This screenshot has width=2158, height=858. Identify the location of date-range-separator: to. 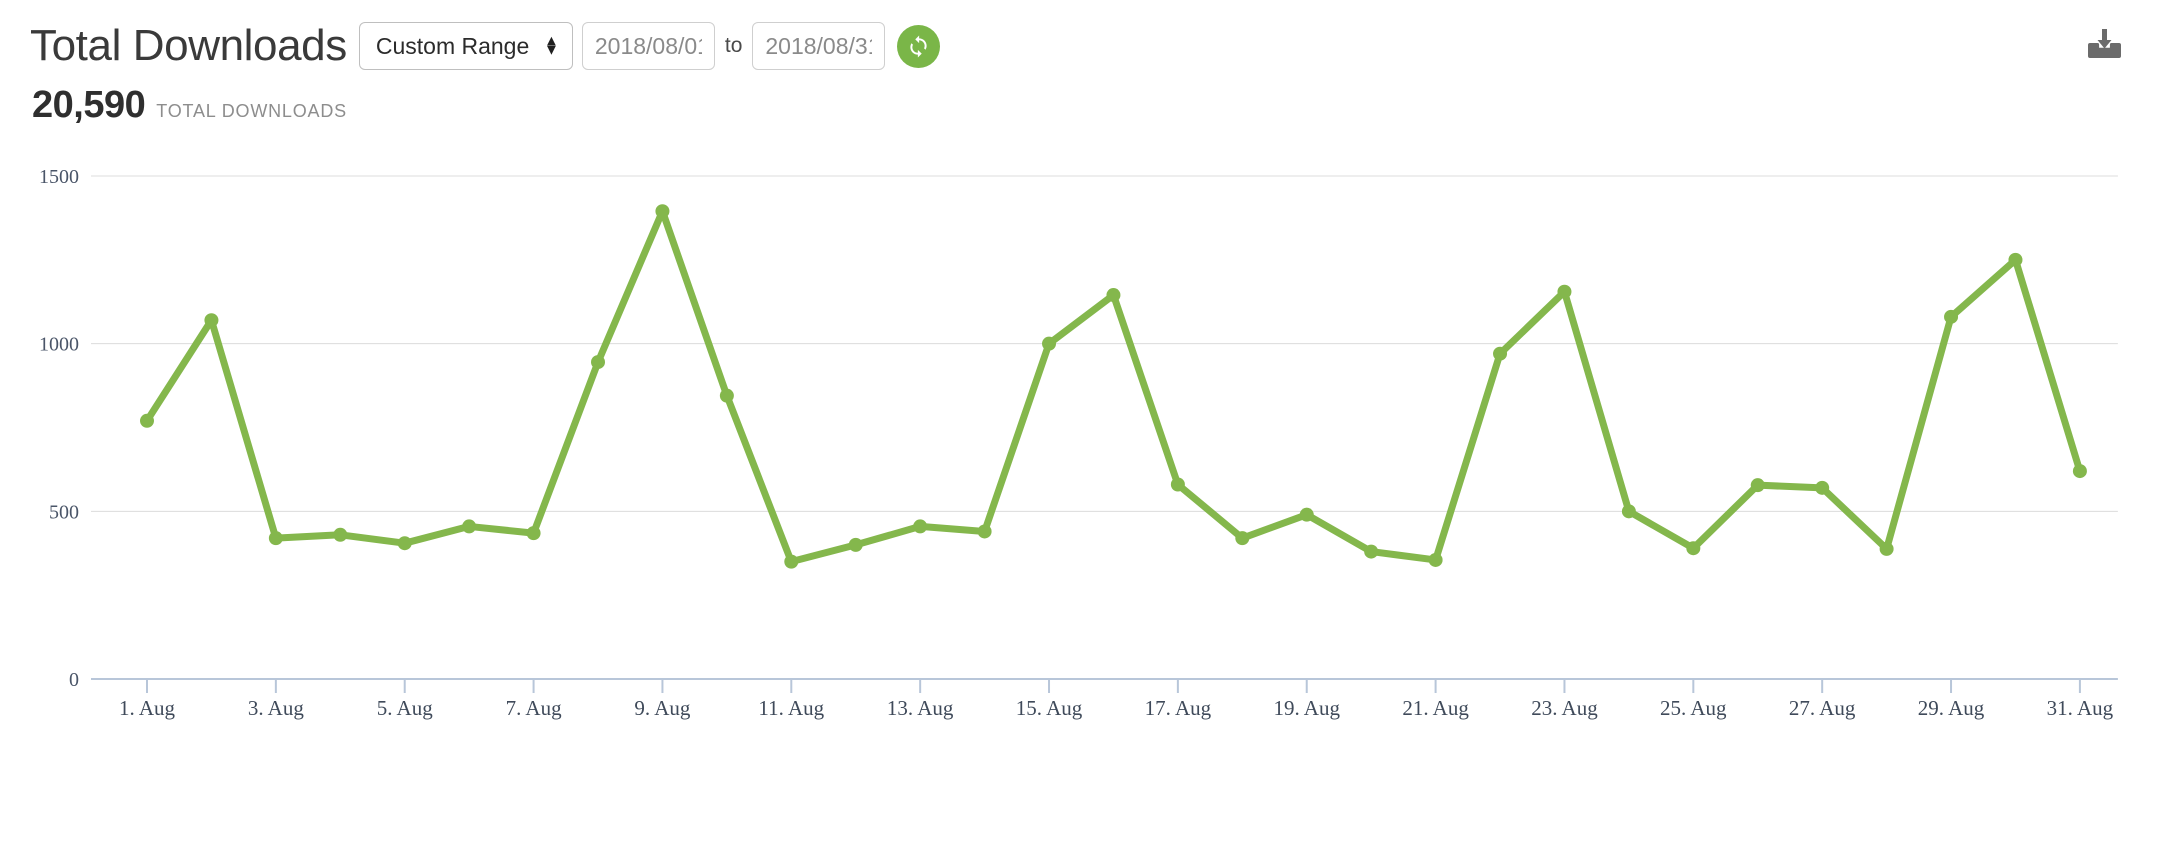
(733, 45).